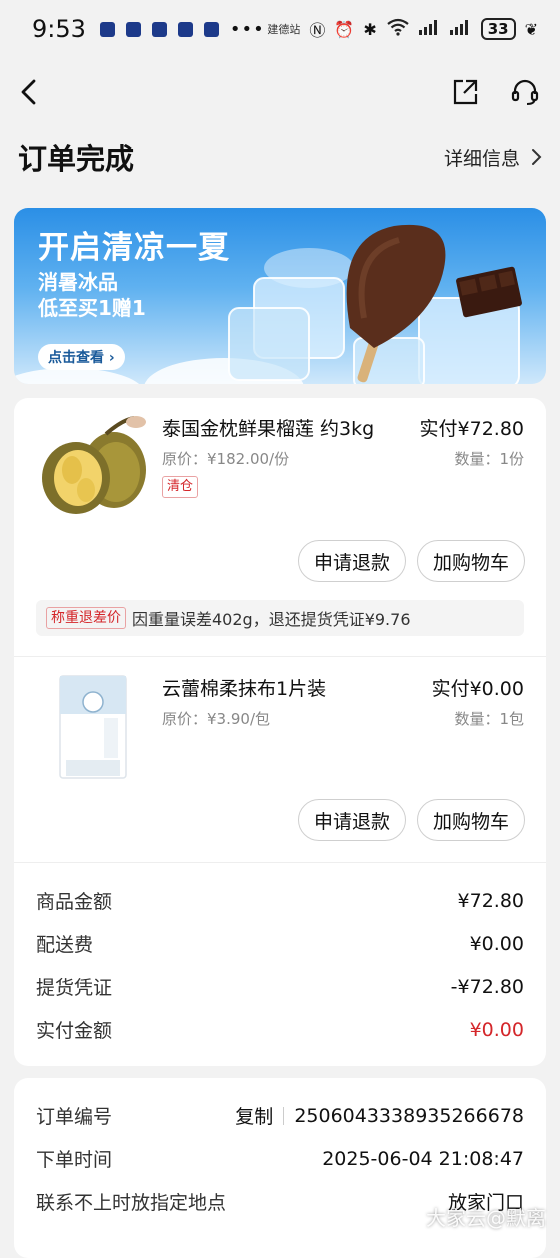  Describe the element at coordinates (74, 988) in the screenshot. I see `summary-label: 提货凭证` at that location.